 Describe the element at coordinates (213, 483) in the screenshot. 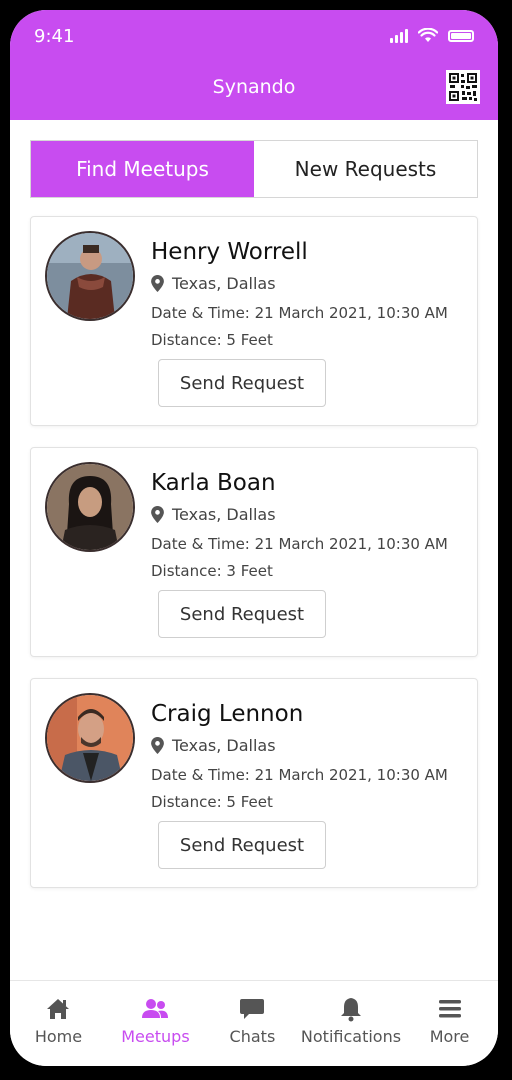

I see `meetup-name: Karla Boan` at that location.